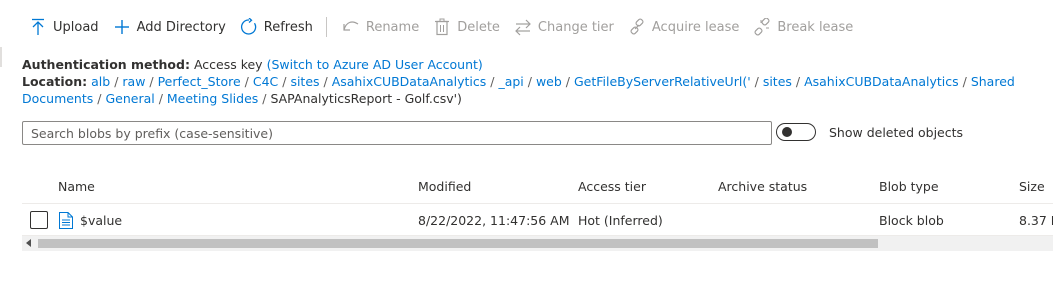 The image size is (1053, 282). I want to click on blob-modified: 8/22/2022, 11:47:56 AM, so click(494, 220).